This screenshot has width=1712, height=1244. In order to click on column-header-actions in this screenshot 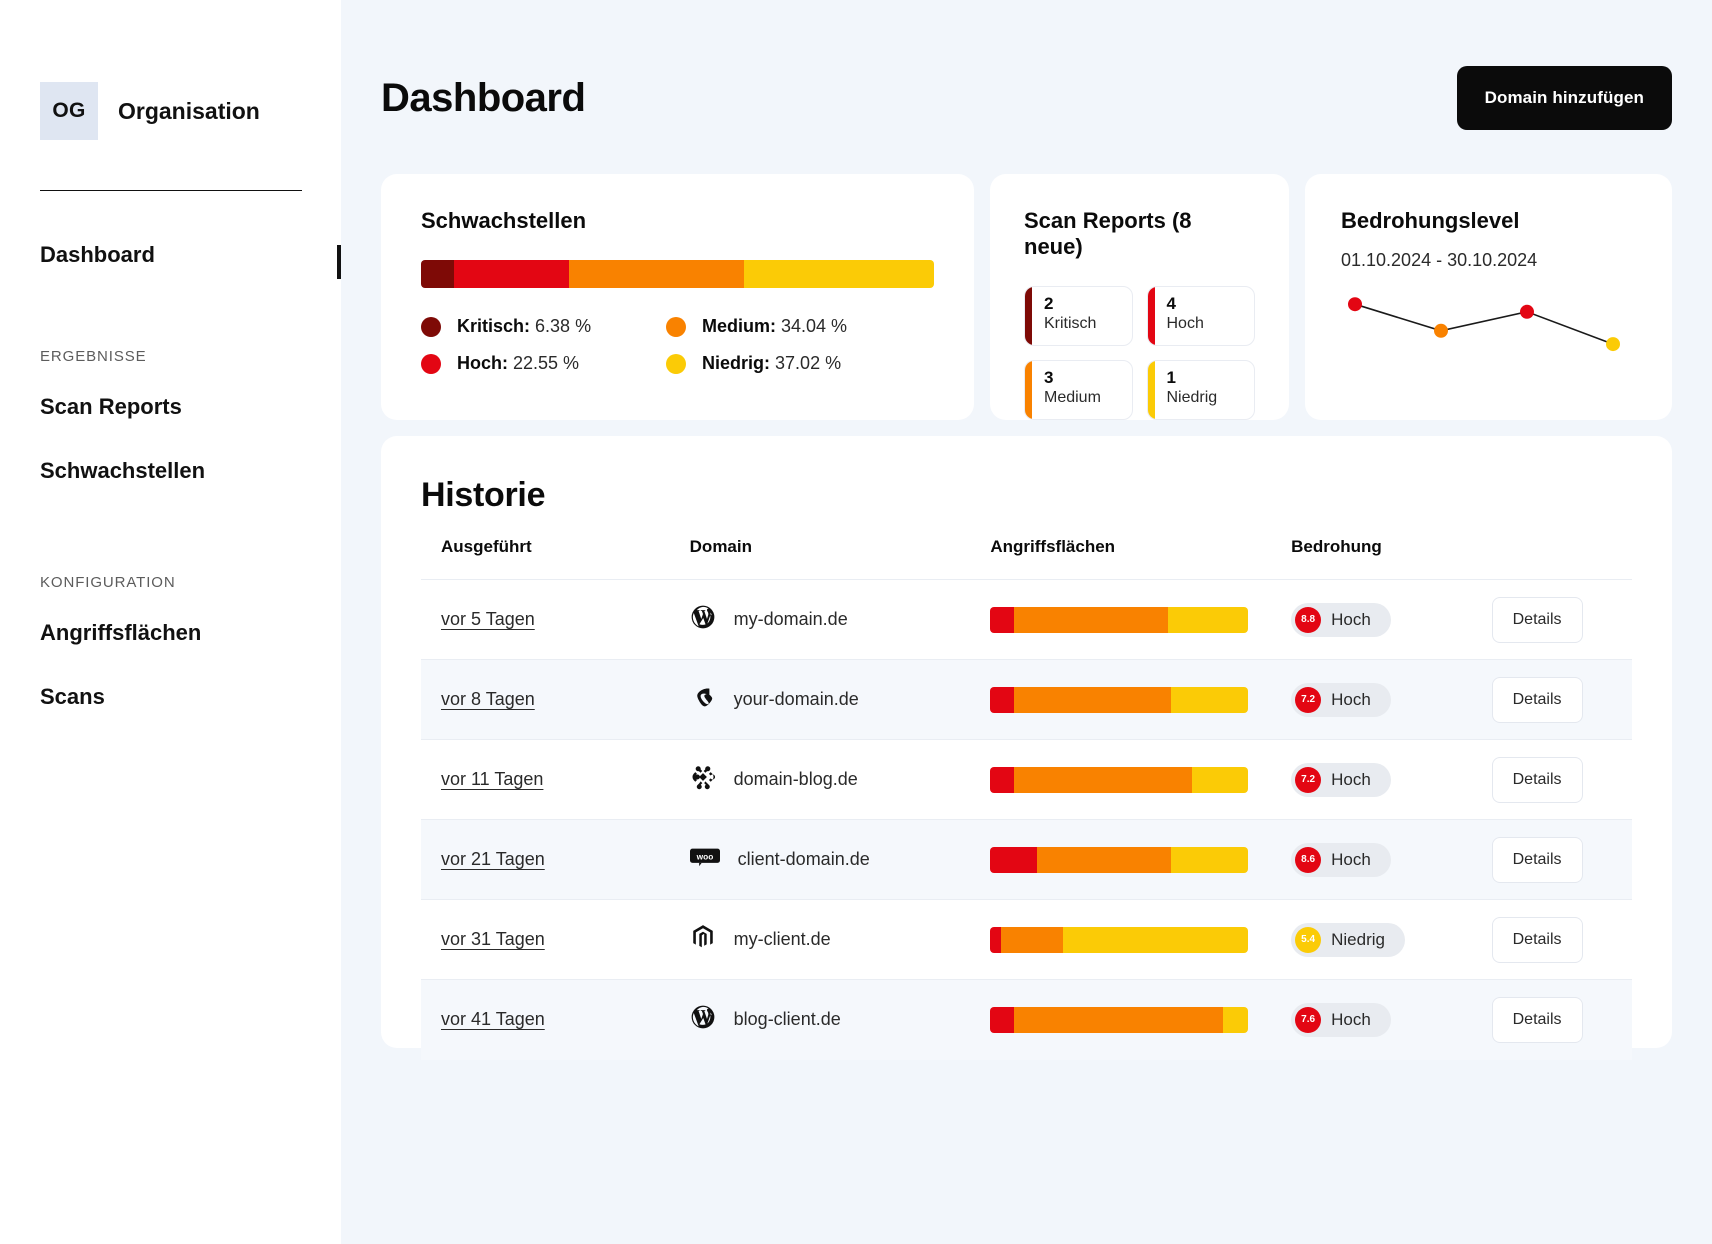, I will do `click(1562, 558)`.